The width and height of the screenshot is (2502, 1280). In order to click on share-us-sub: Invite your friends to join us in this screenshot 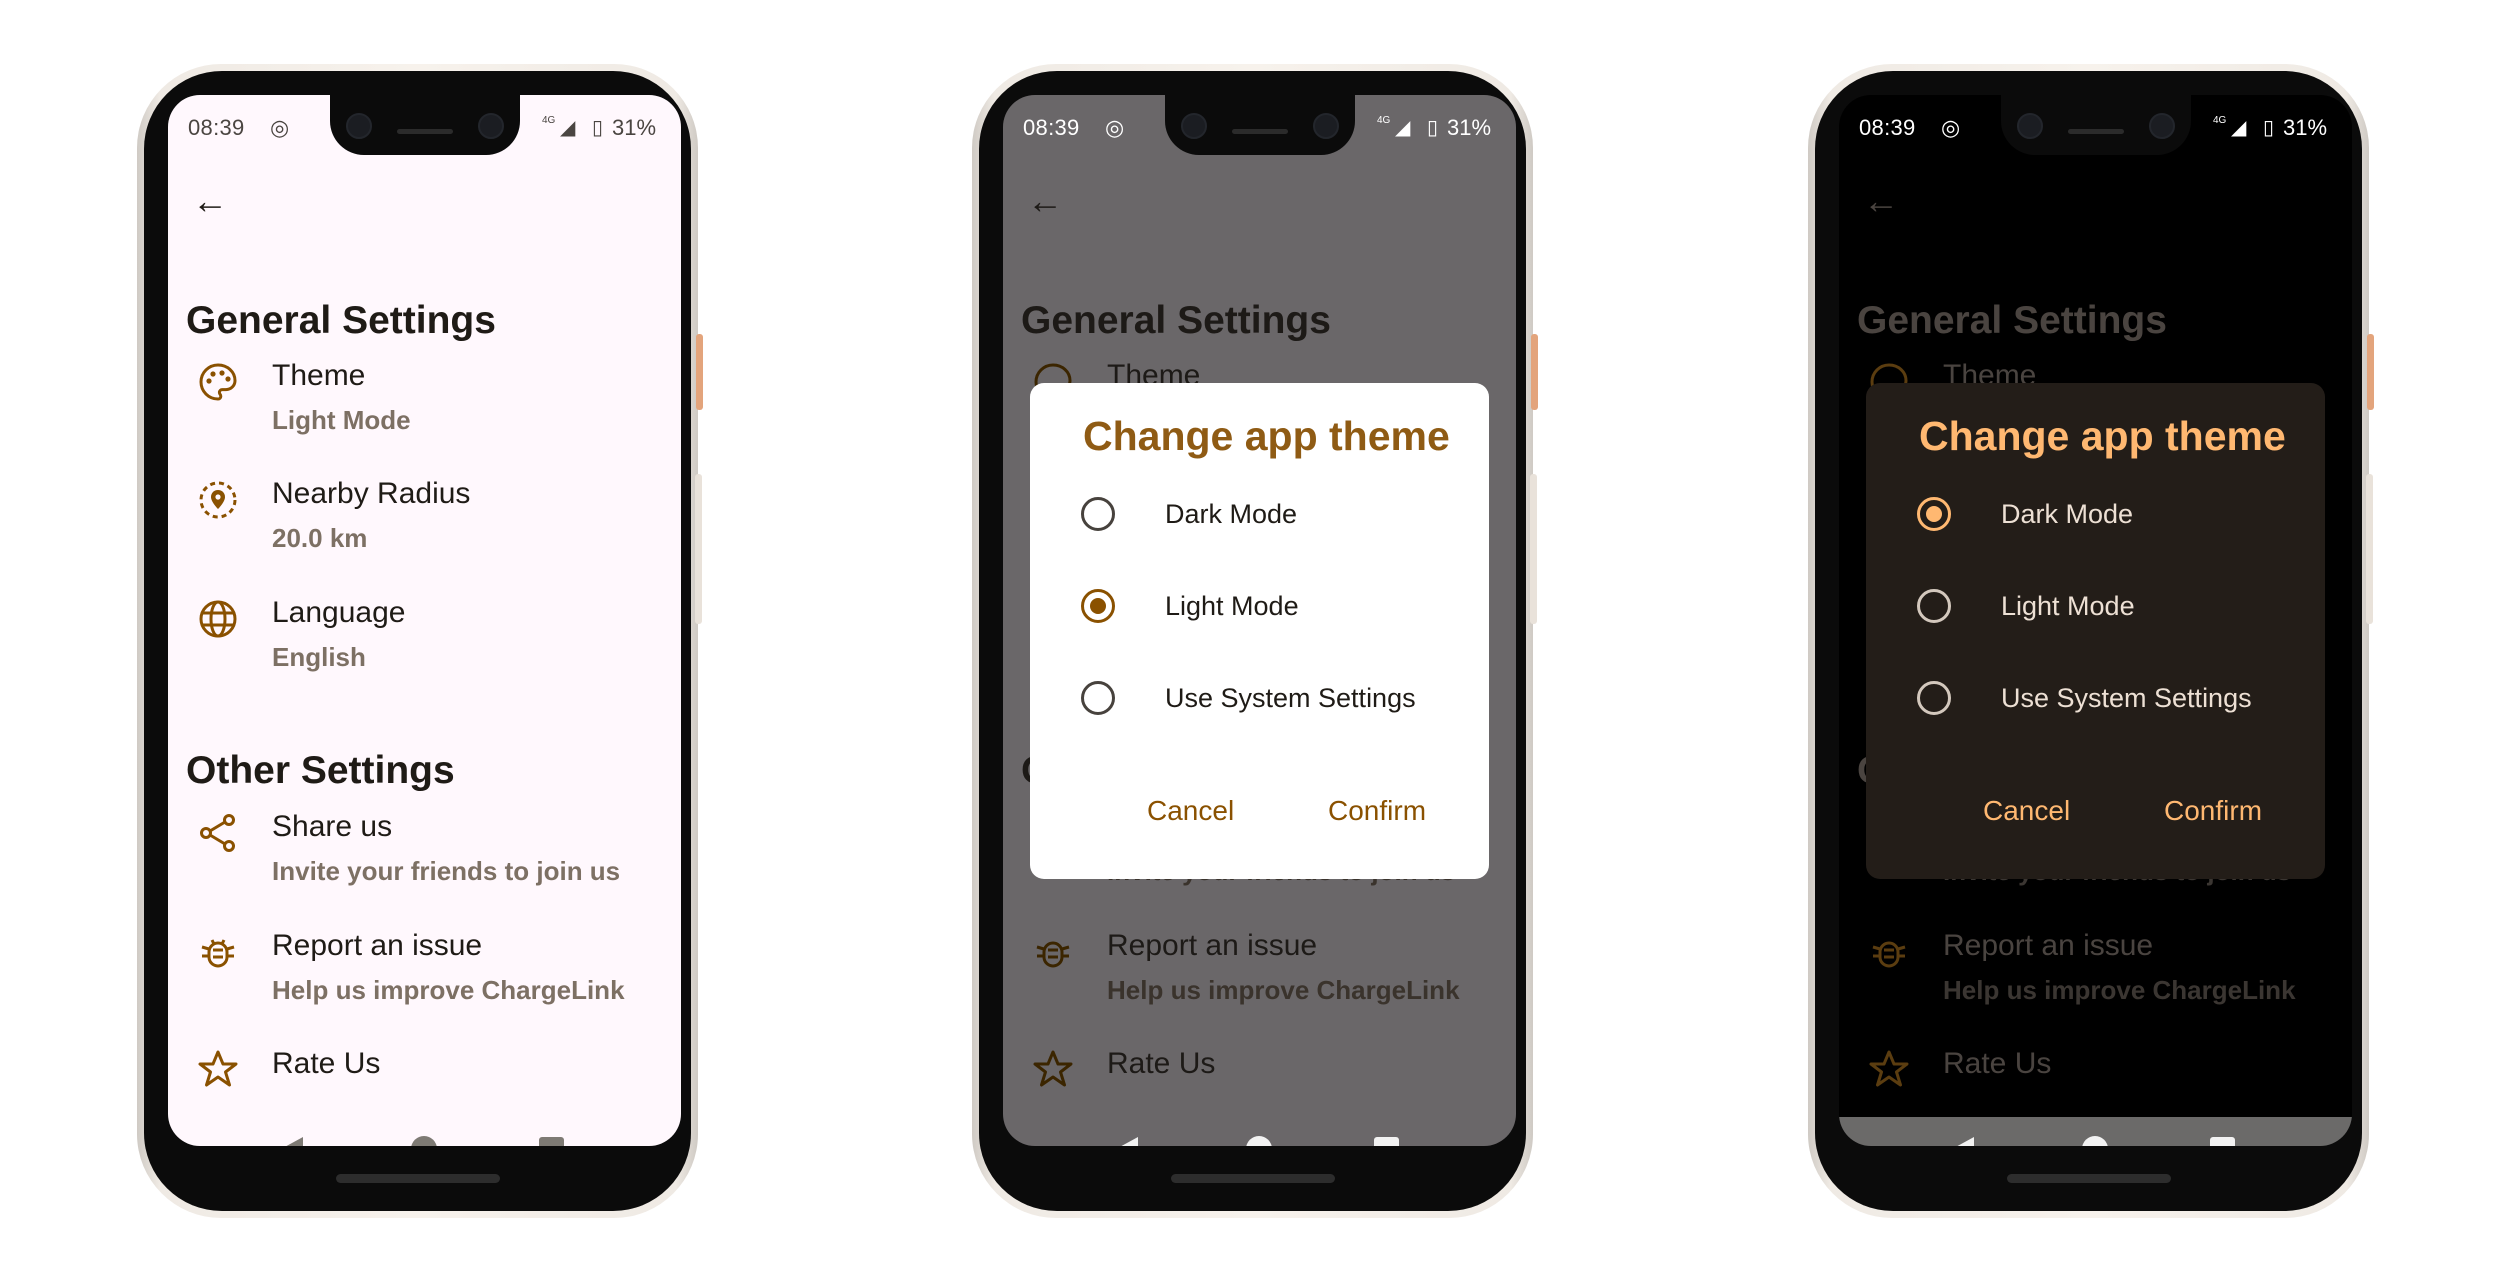, I will do `click(446, 871)`.